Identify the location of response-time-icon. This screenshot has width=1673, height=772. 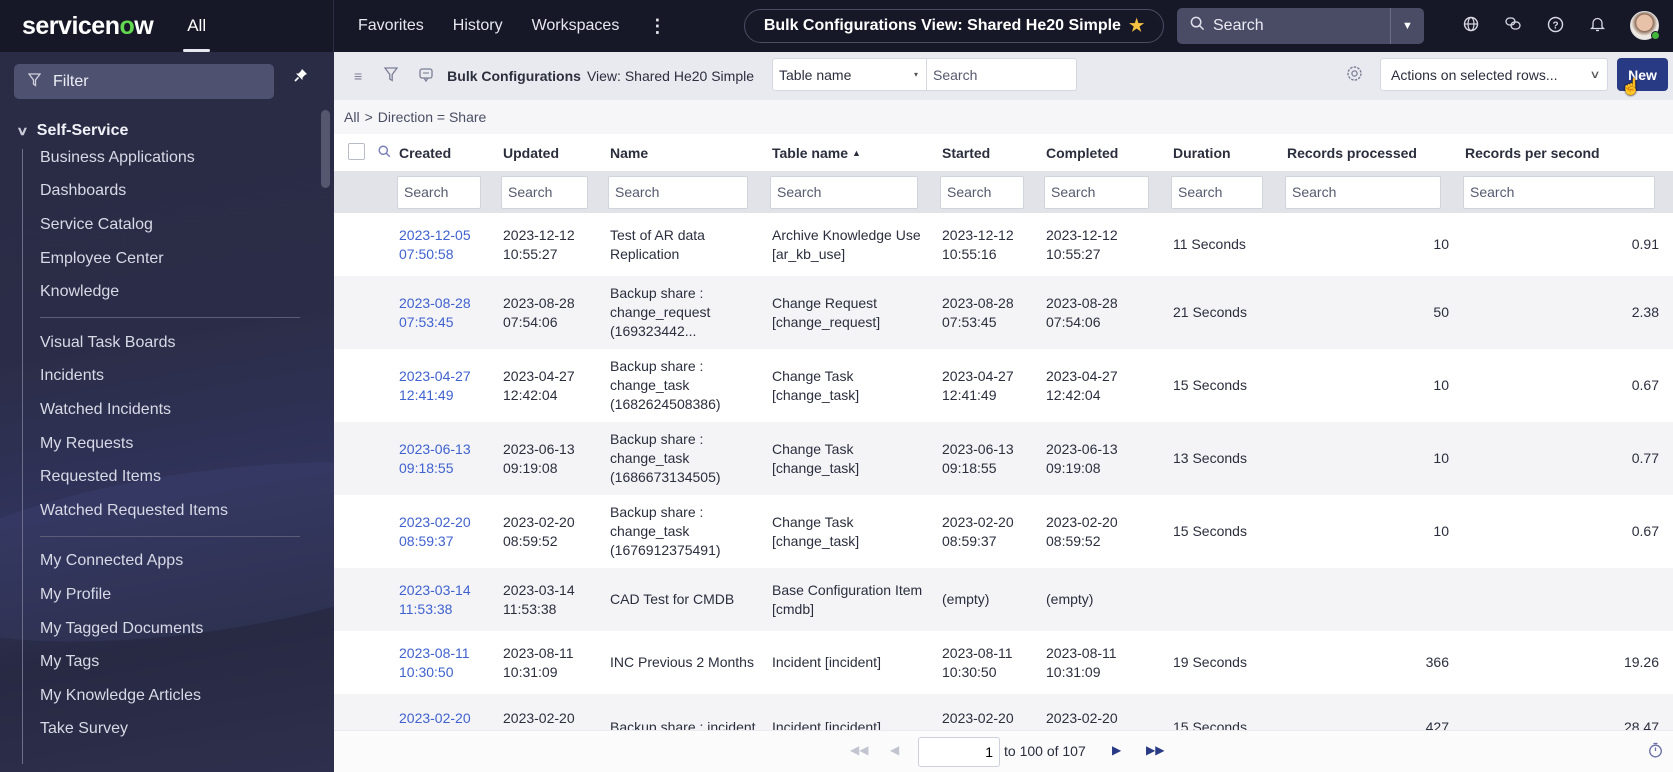
(1655, 752).